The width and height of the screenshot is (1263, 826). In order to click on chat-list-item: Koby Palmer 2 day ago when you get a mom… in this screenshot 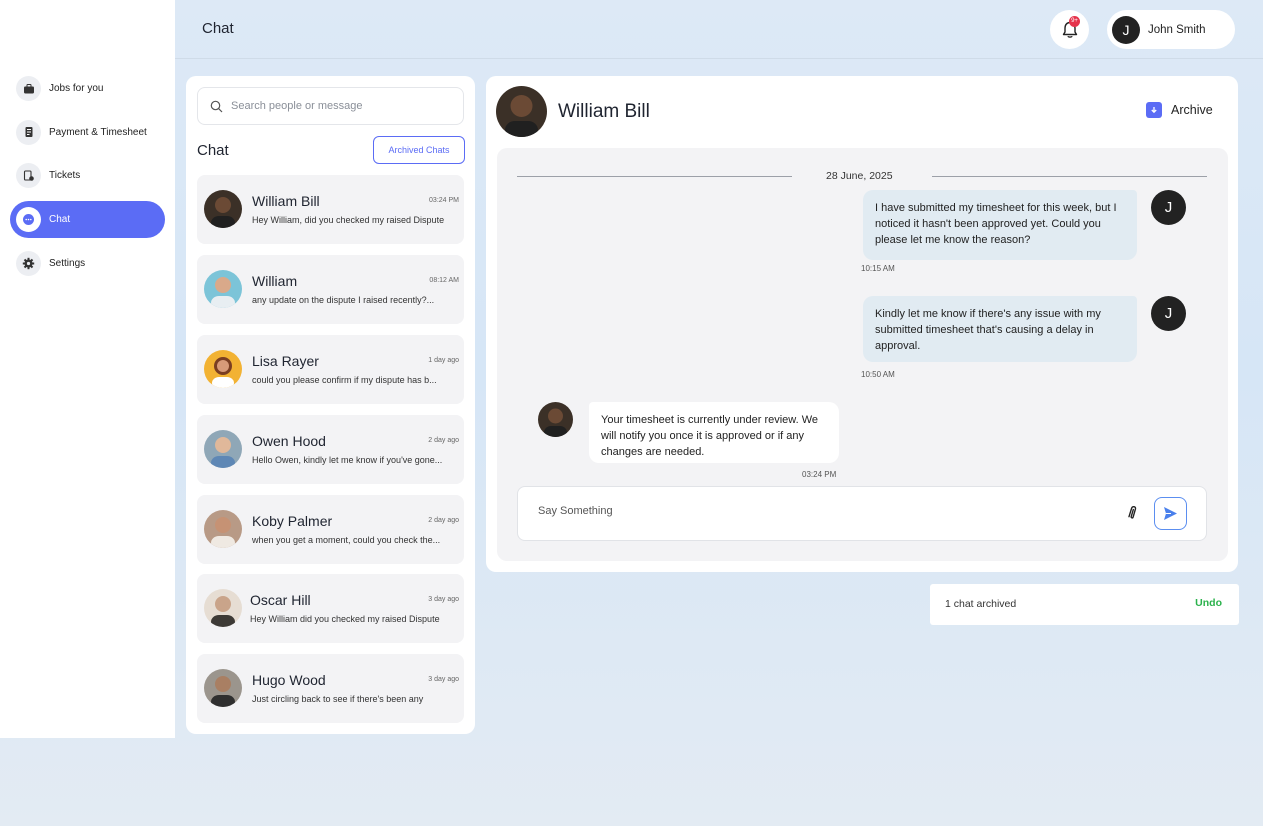, I will do `click(330, 529)`.